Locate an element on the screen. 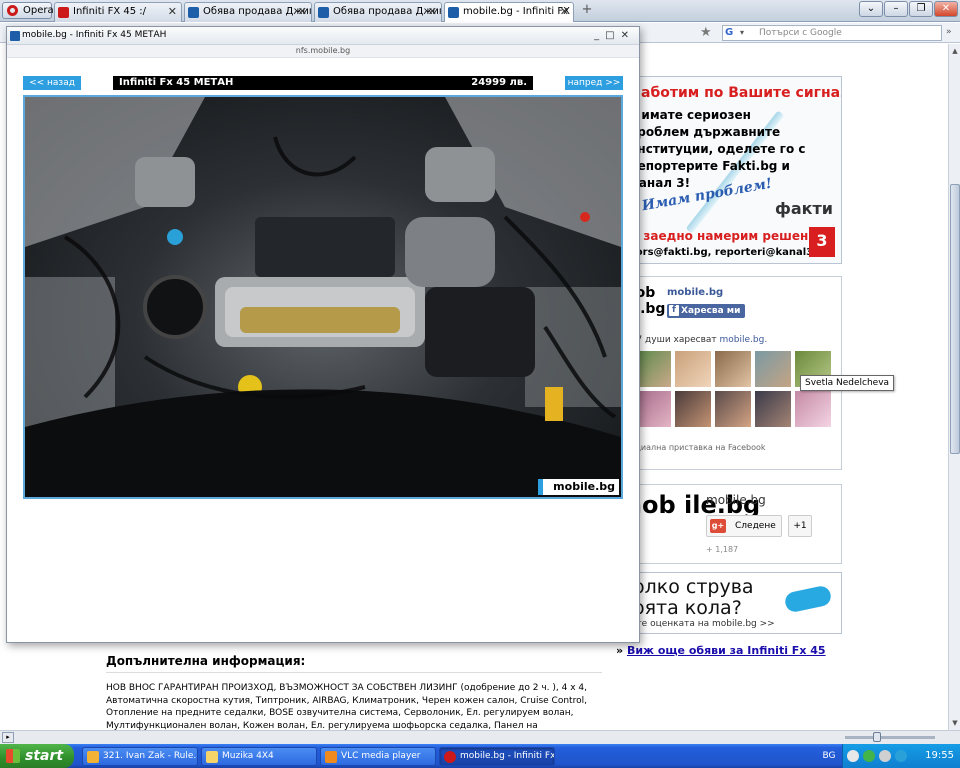 Image resolution: width=960 pixels, height=768 pixels. next-photo-button: напред >> is located at coordinates (594, 83).